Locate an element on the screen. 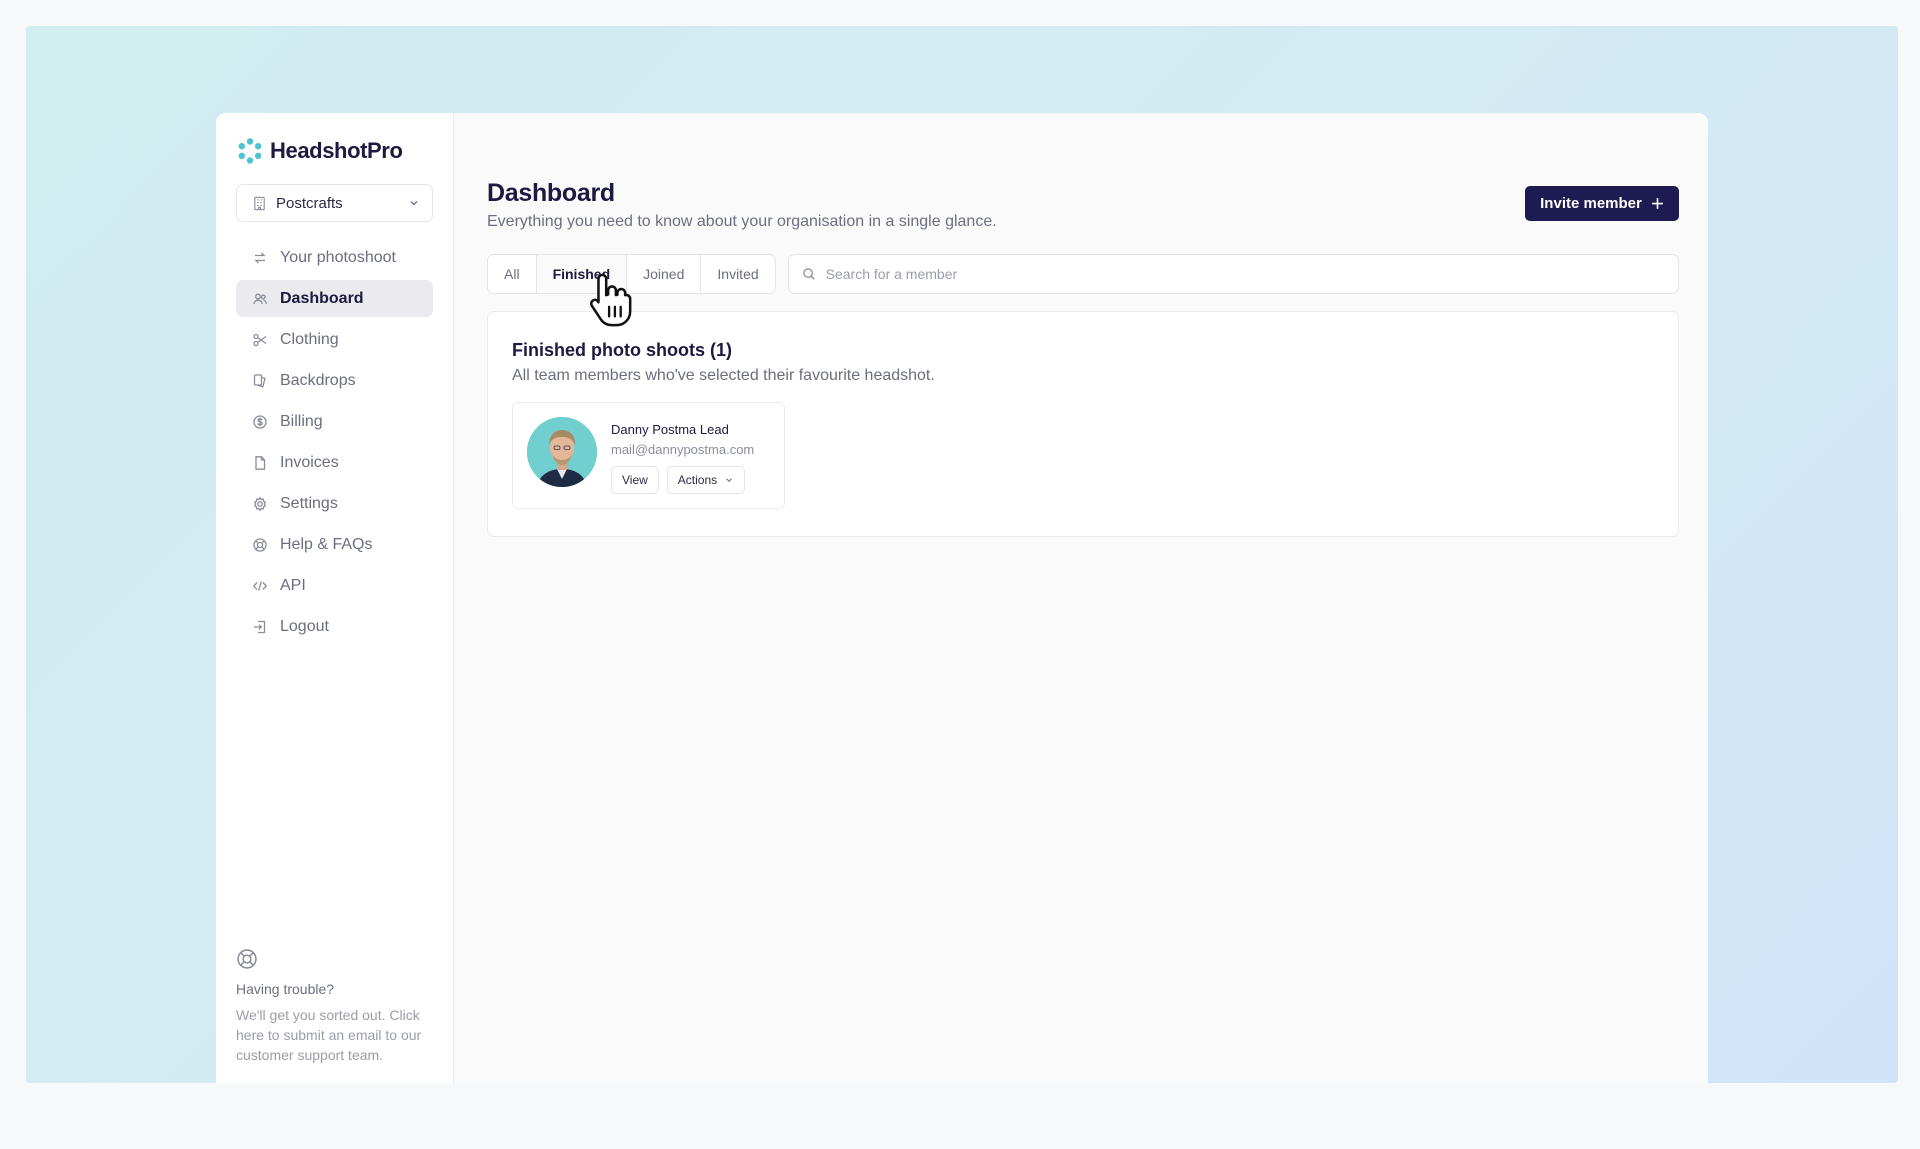 The width and height of the screenshot is (1920, 1149). member-name: Danny Postma Lead is located at coordinates (670, 429).